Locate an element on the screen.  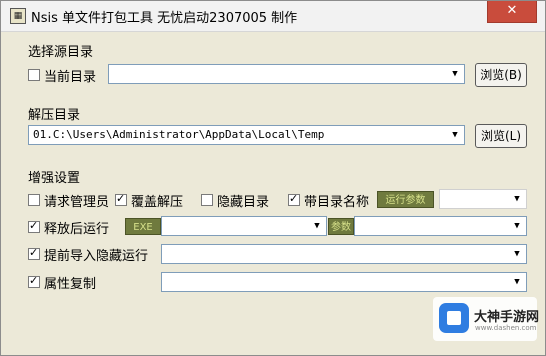
current-dir-label: 当前目录 is located at coordinates (70, 77).